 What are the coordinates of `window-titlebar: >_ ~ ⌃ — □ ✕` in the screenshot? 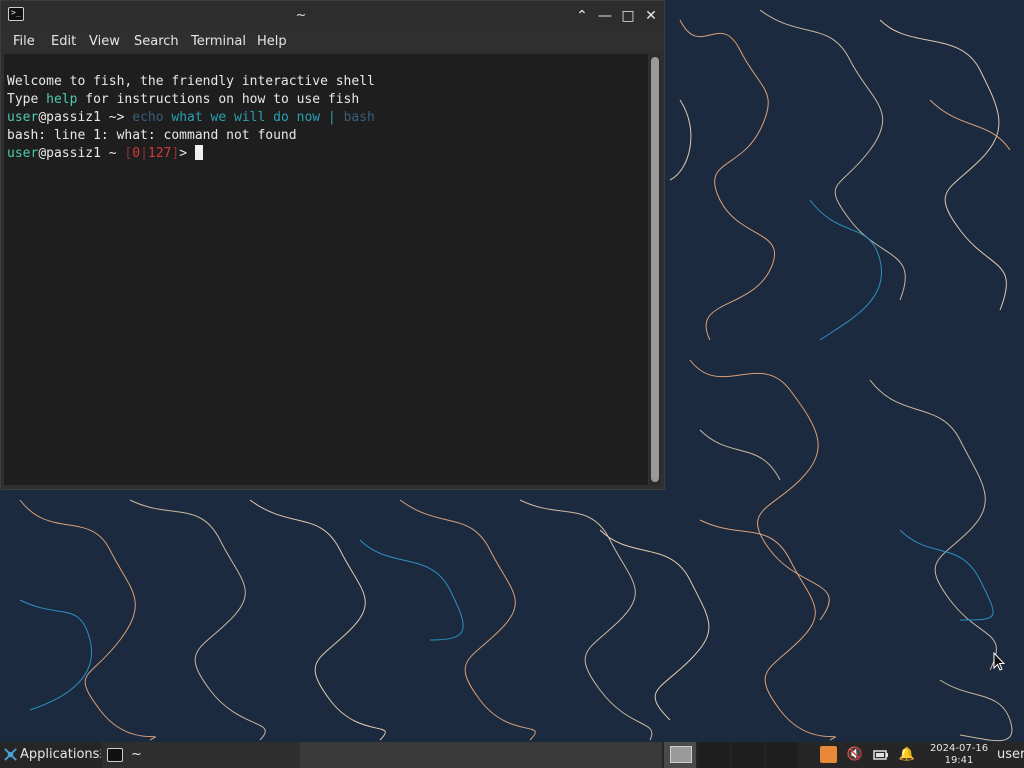 It's located at (332, 16).